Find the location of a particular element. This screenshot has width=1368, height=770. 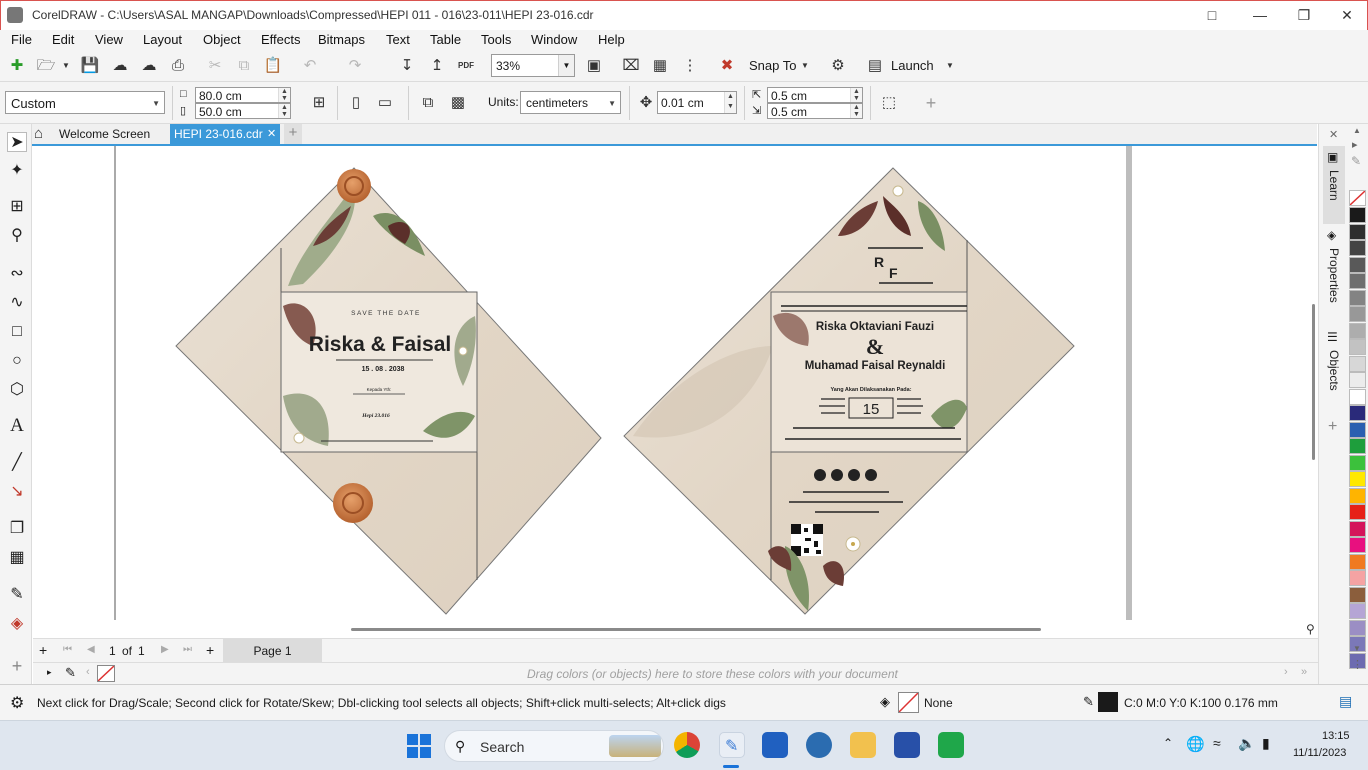

all-pages-icon: ⧉ is located at coordinates (428, 103).